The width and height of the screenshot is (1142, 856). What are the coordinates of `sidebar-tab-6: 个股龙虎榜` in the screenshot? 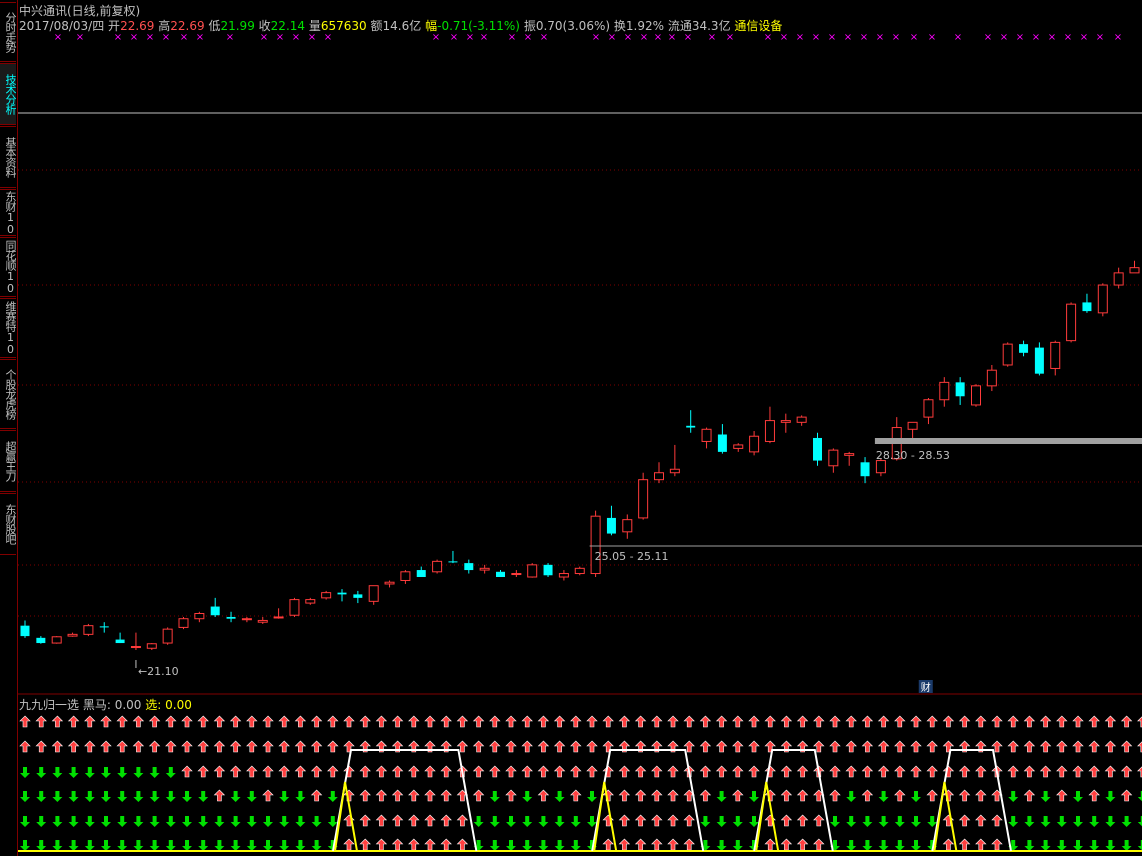 It's located at (8, 394).